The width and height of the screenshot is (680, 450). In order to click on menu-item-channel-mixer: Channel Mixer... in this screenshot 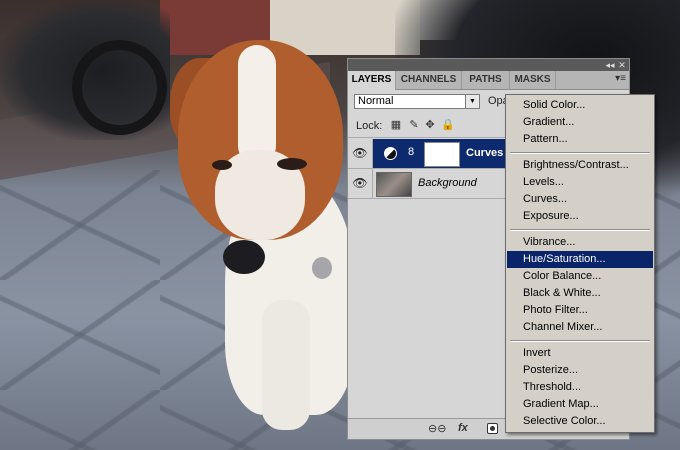, I will do `click(580, 327)`.